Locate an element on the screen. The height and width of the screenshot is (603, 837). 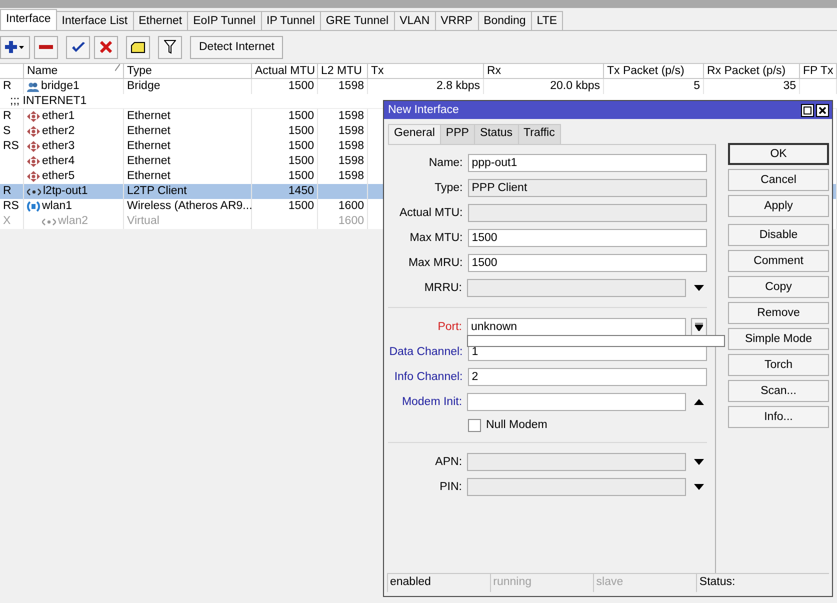
table-cell: 35 is located at coordinates (789, 86).